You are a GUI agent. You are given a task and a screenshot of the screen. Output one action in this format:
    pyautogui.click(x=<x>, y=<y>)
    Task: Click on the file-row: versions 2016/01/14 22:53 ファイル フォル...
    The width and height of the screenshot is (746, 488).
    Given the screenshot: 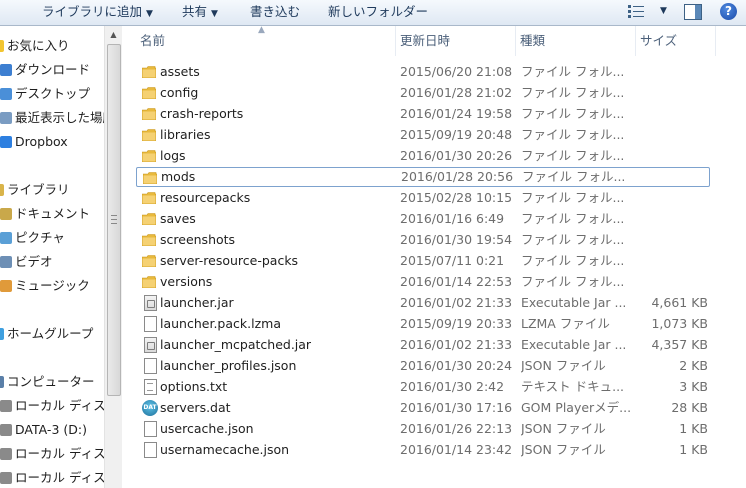 What is the action you would take?
    pyautogui.click(x=423, y=282)
    